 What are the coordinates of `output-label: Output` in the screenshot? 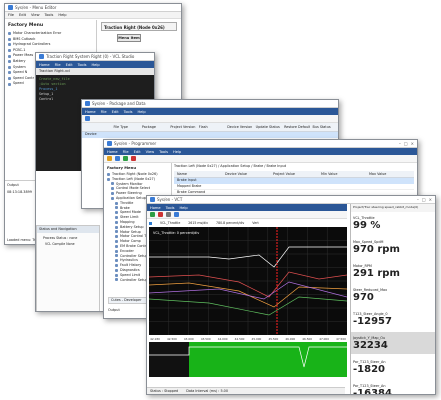 It's located at (13, 185).